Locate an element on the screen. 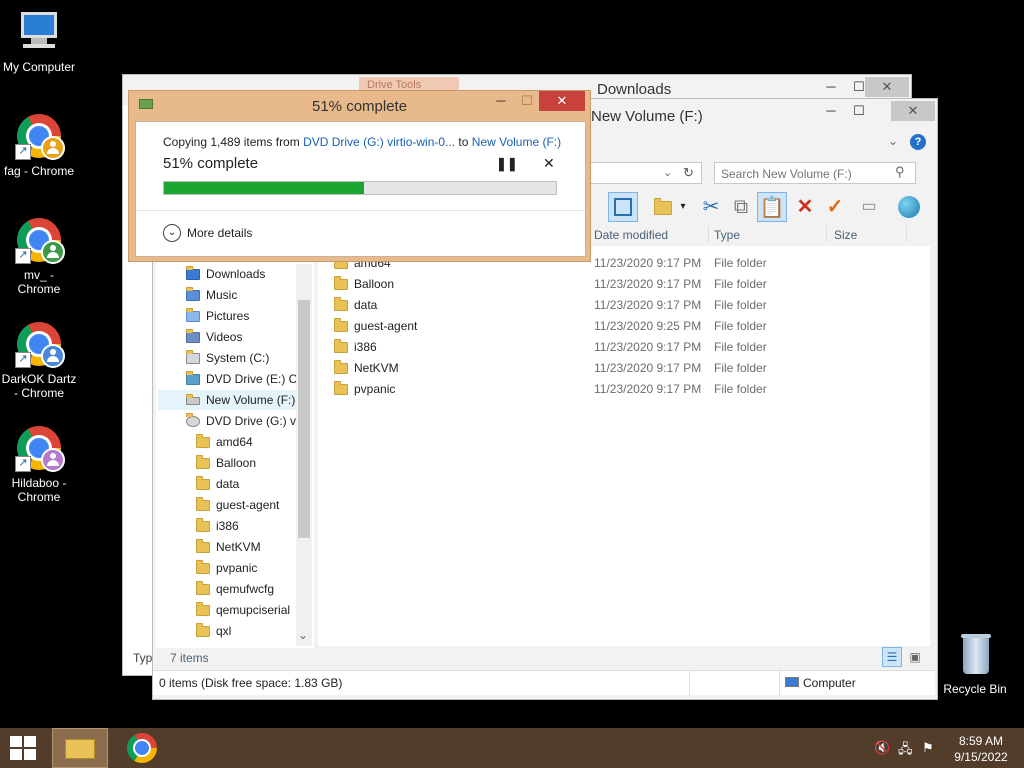 The height and width of the screenshot is (768, 1024). more-details-label: More details is located at coordinates (220, 233).